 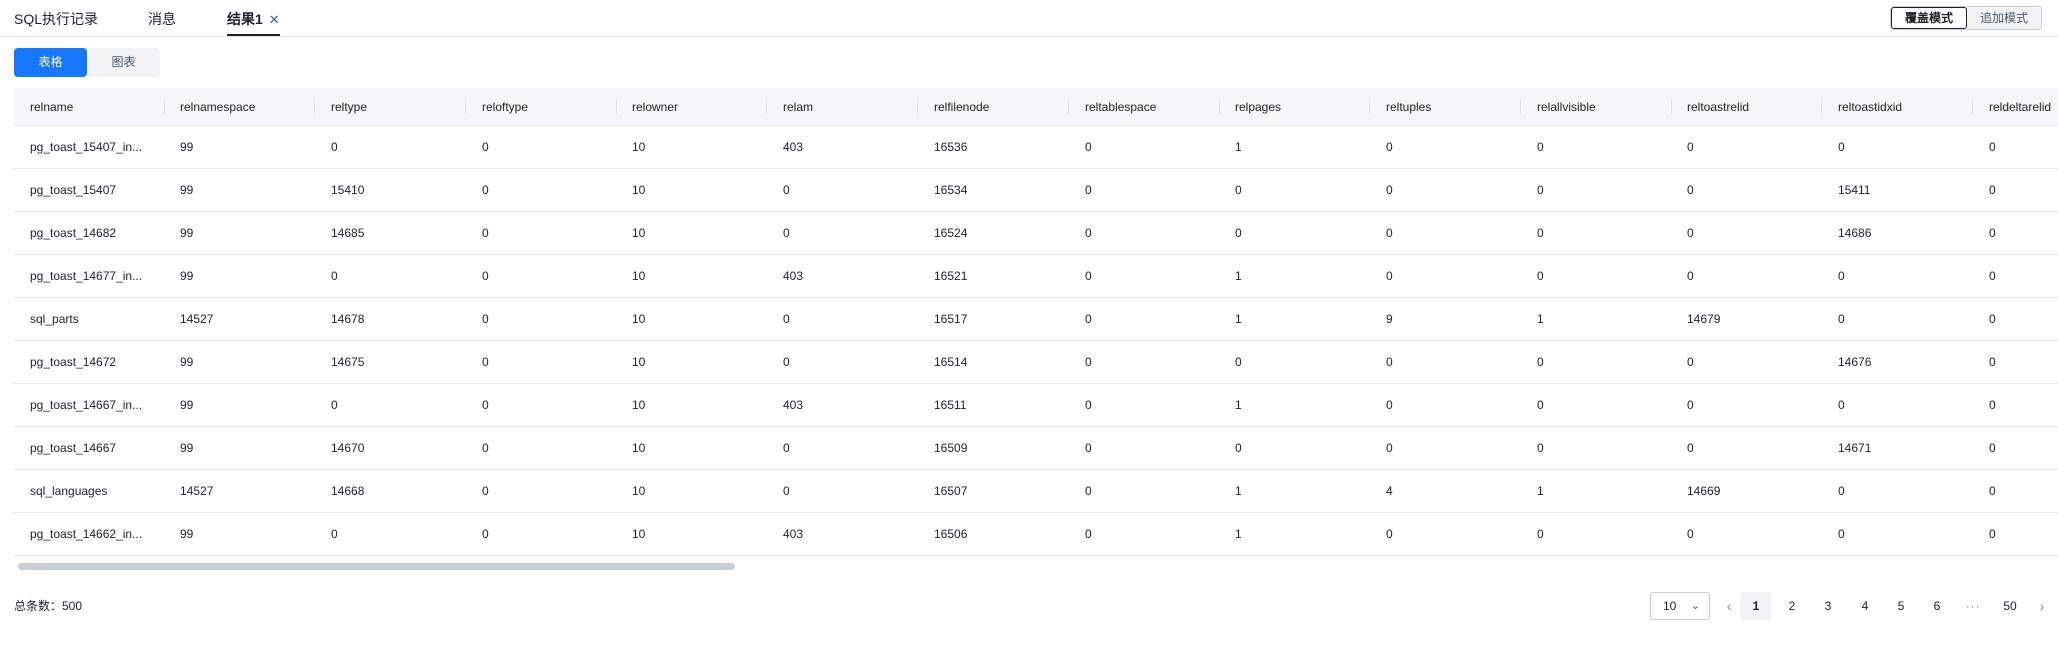 I want to click on table-cell: 16521, so click(x=993, y=276).